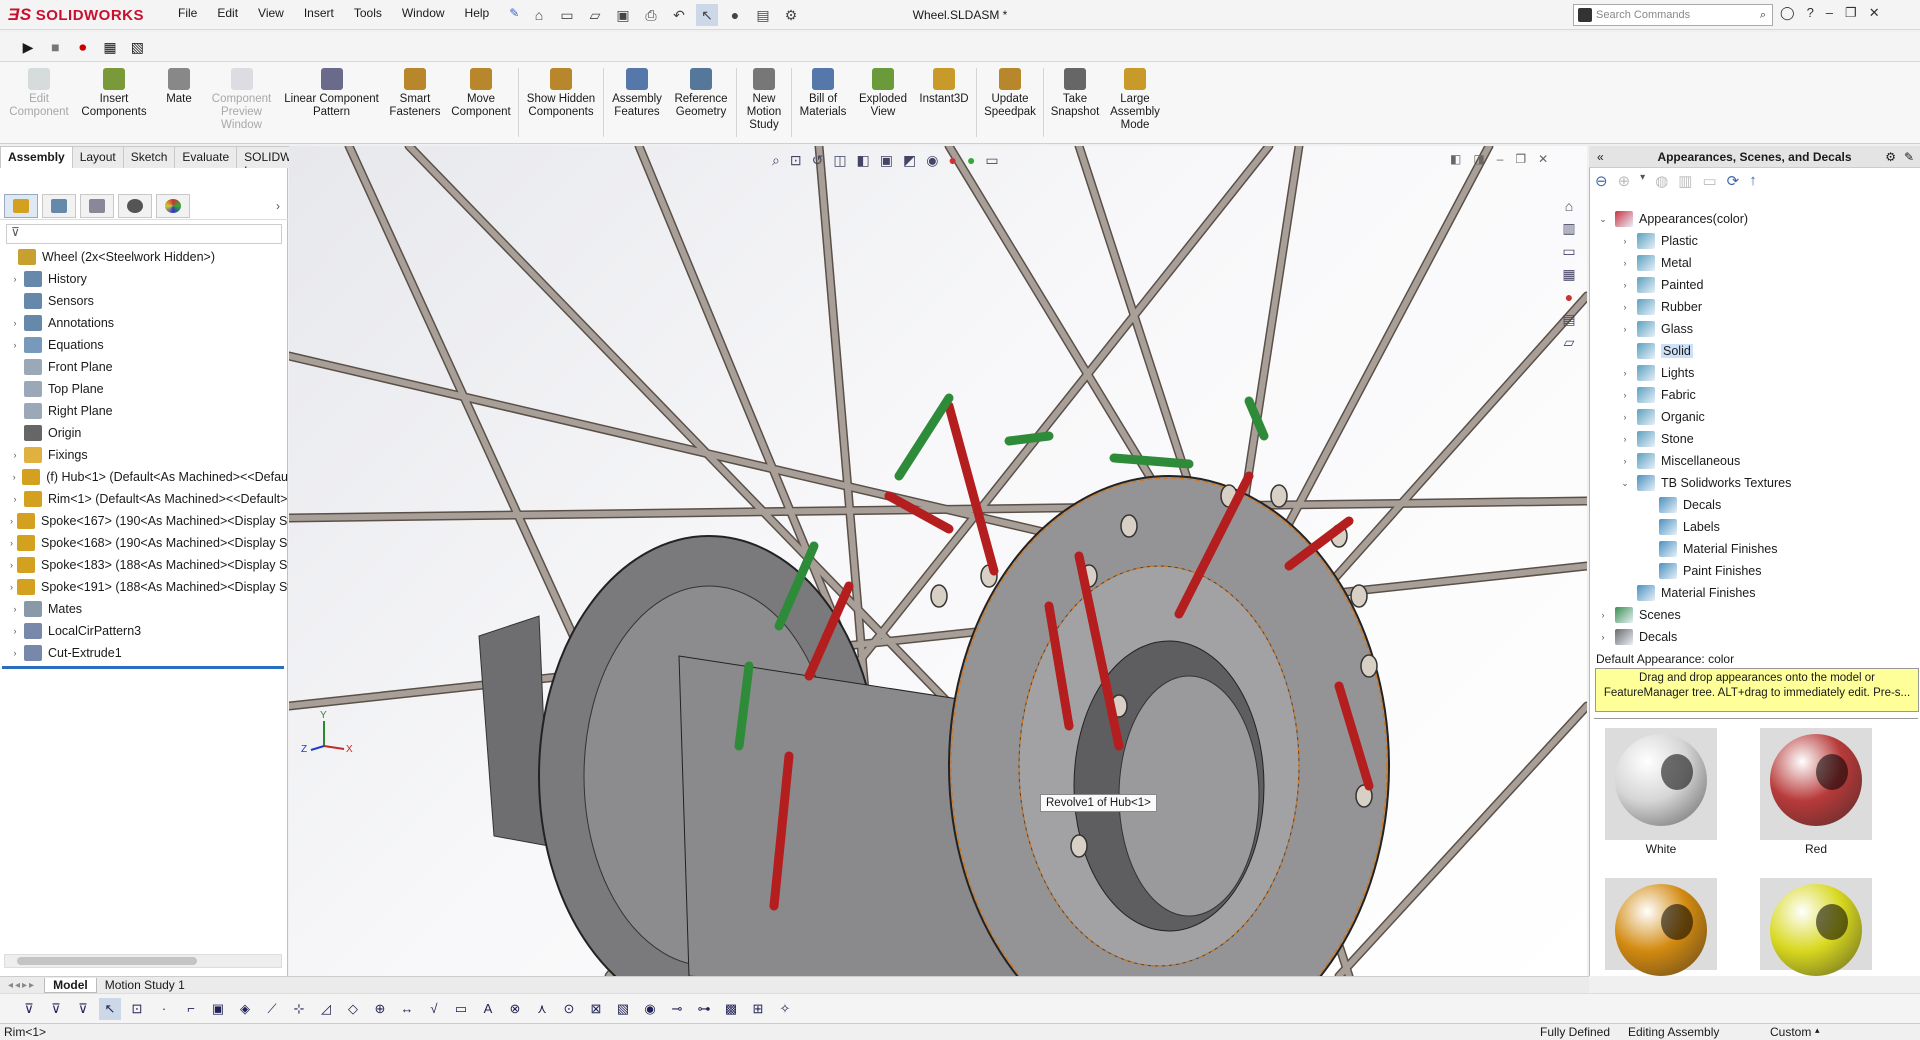  What do you see at coordinates (1756, 720) in the screenshot?
I see `pane-splitter` at bounding box center [1756, 720].